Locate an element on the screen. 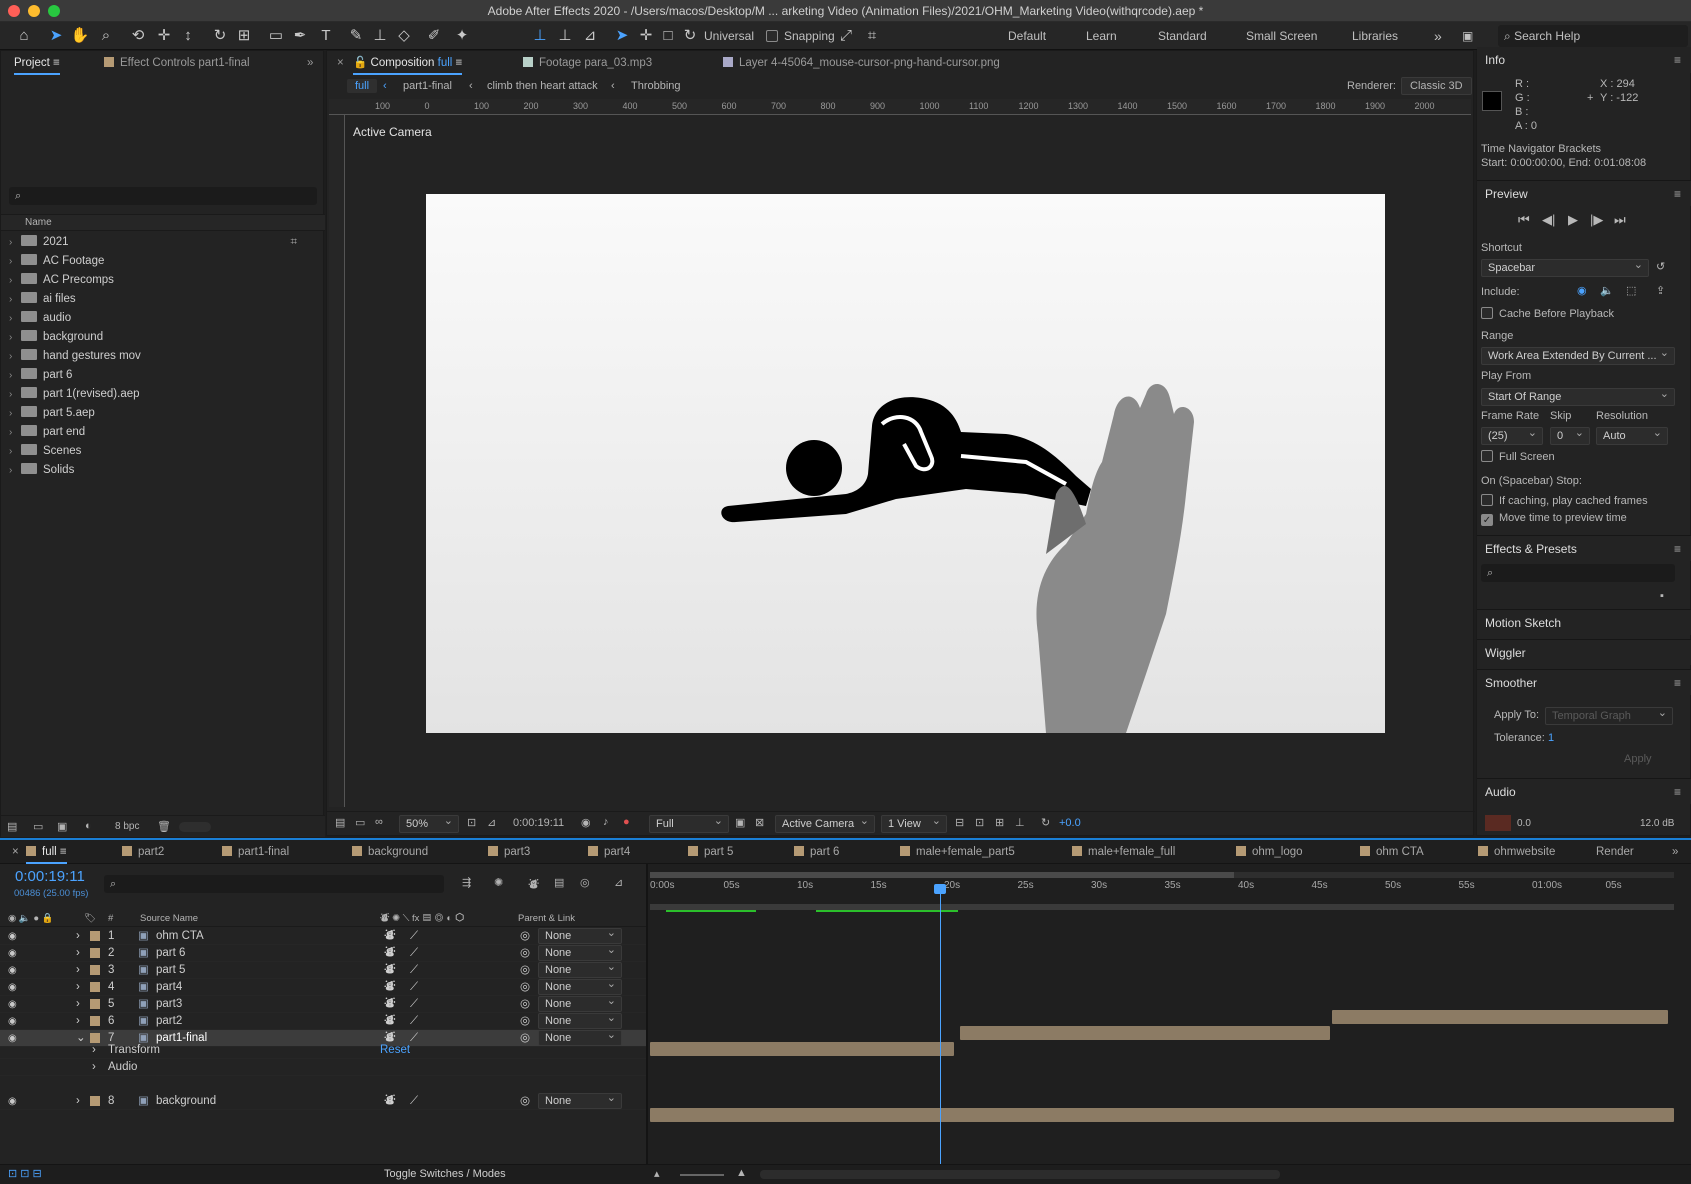  monitor-icon: ▭ is located at coordinates (360, 822).